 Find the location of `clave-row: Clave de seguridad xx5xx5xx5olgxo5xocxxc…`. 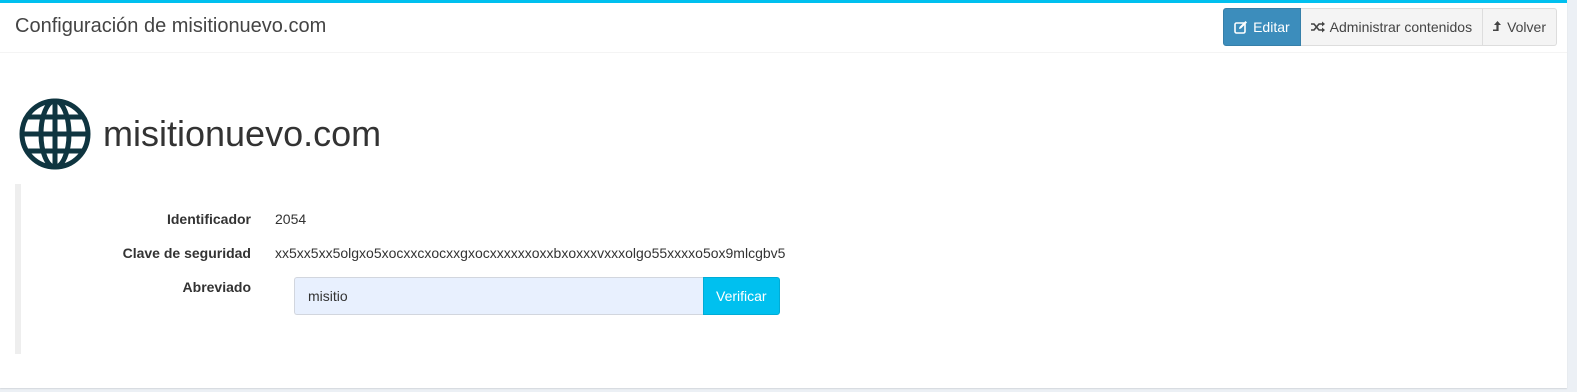

clave-row: Clave de seguridad xx5xx5xx5olgxo5xocxxc… is located at coordinates (403, 253).